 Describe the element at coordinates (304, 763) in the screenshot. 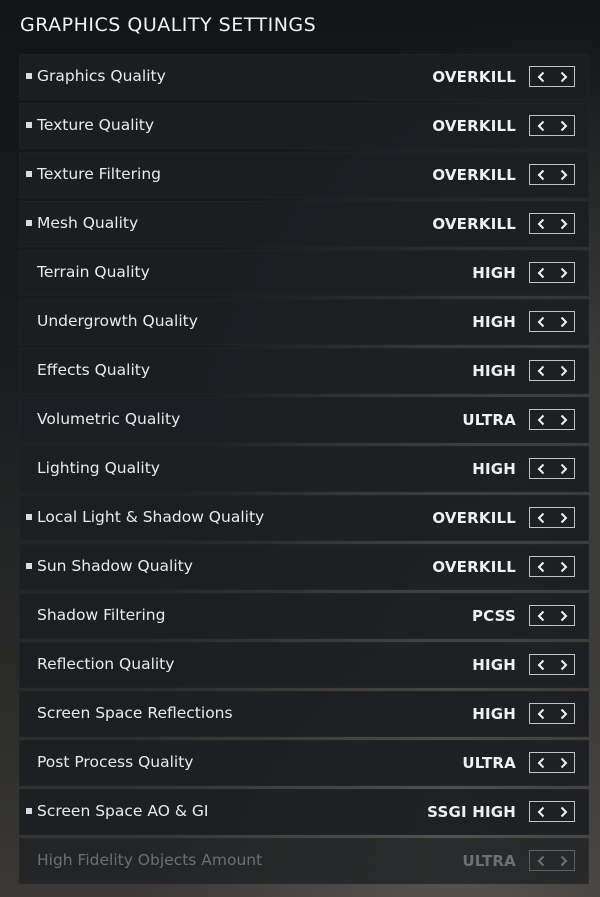

I see `setting-row-post-process-quality: Post Process Quality ULTRA` at that location.